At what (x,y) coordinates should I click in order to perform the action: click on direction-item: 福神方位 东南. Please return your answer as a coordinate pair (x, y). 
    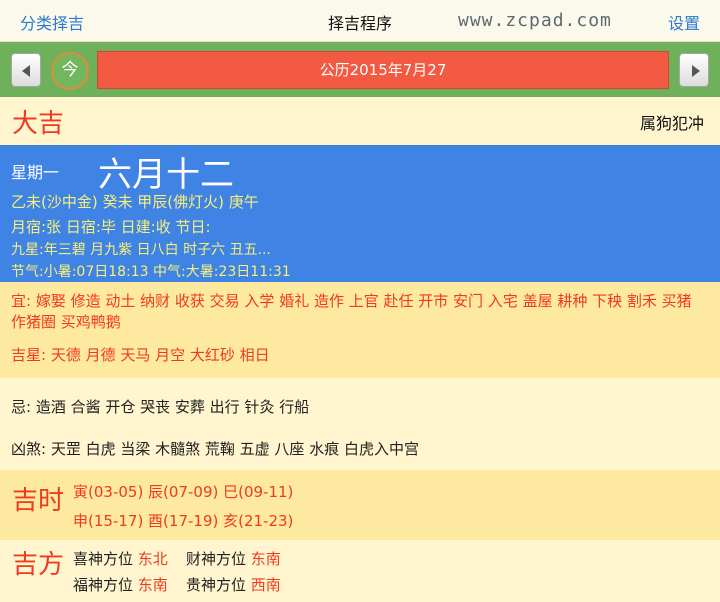
    Looking at the image, I should click on (120, 584).